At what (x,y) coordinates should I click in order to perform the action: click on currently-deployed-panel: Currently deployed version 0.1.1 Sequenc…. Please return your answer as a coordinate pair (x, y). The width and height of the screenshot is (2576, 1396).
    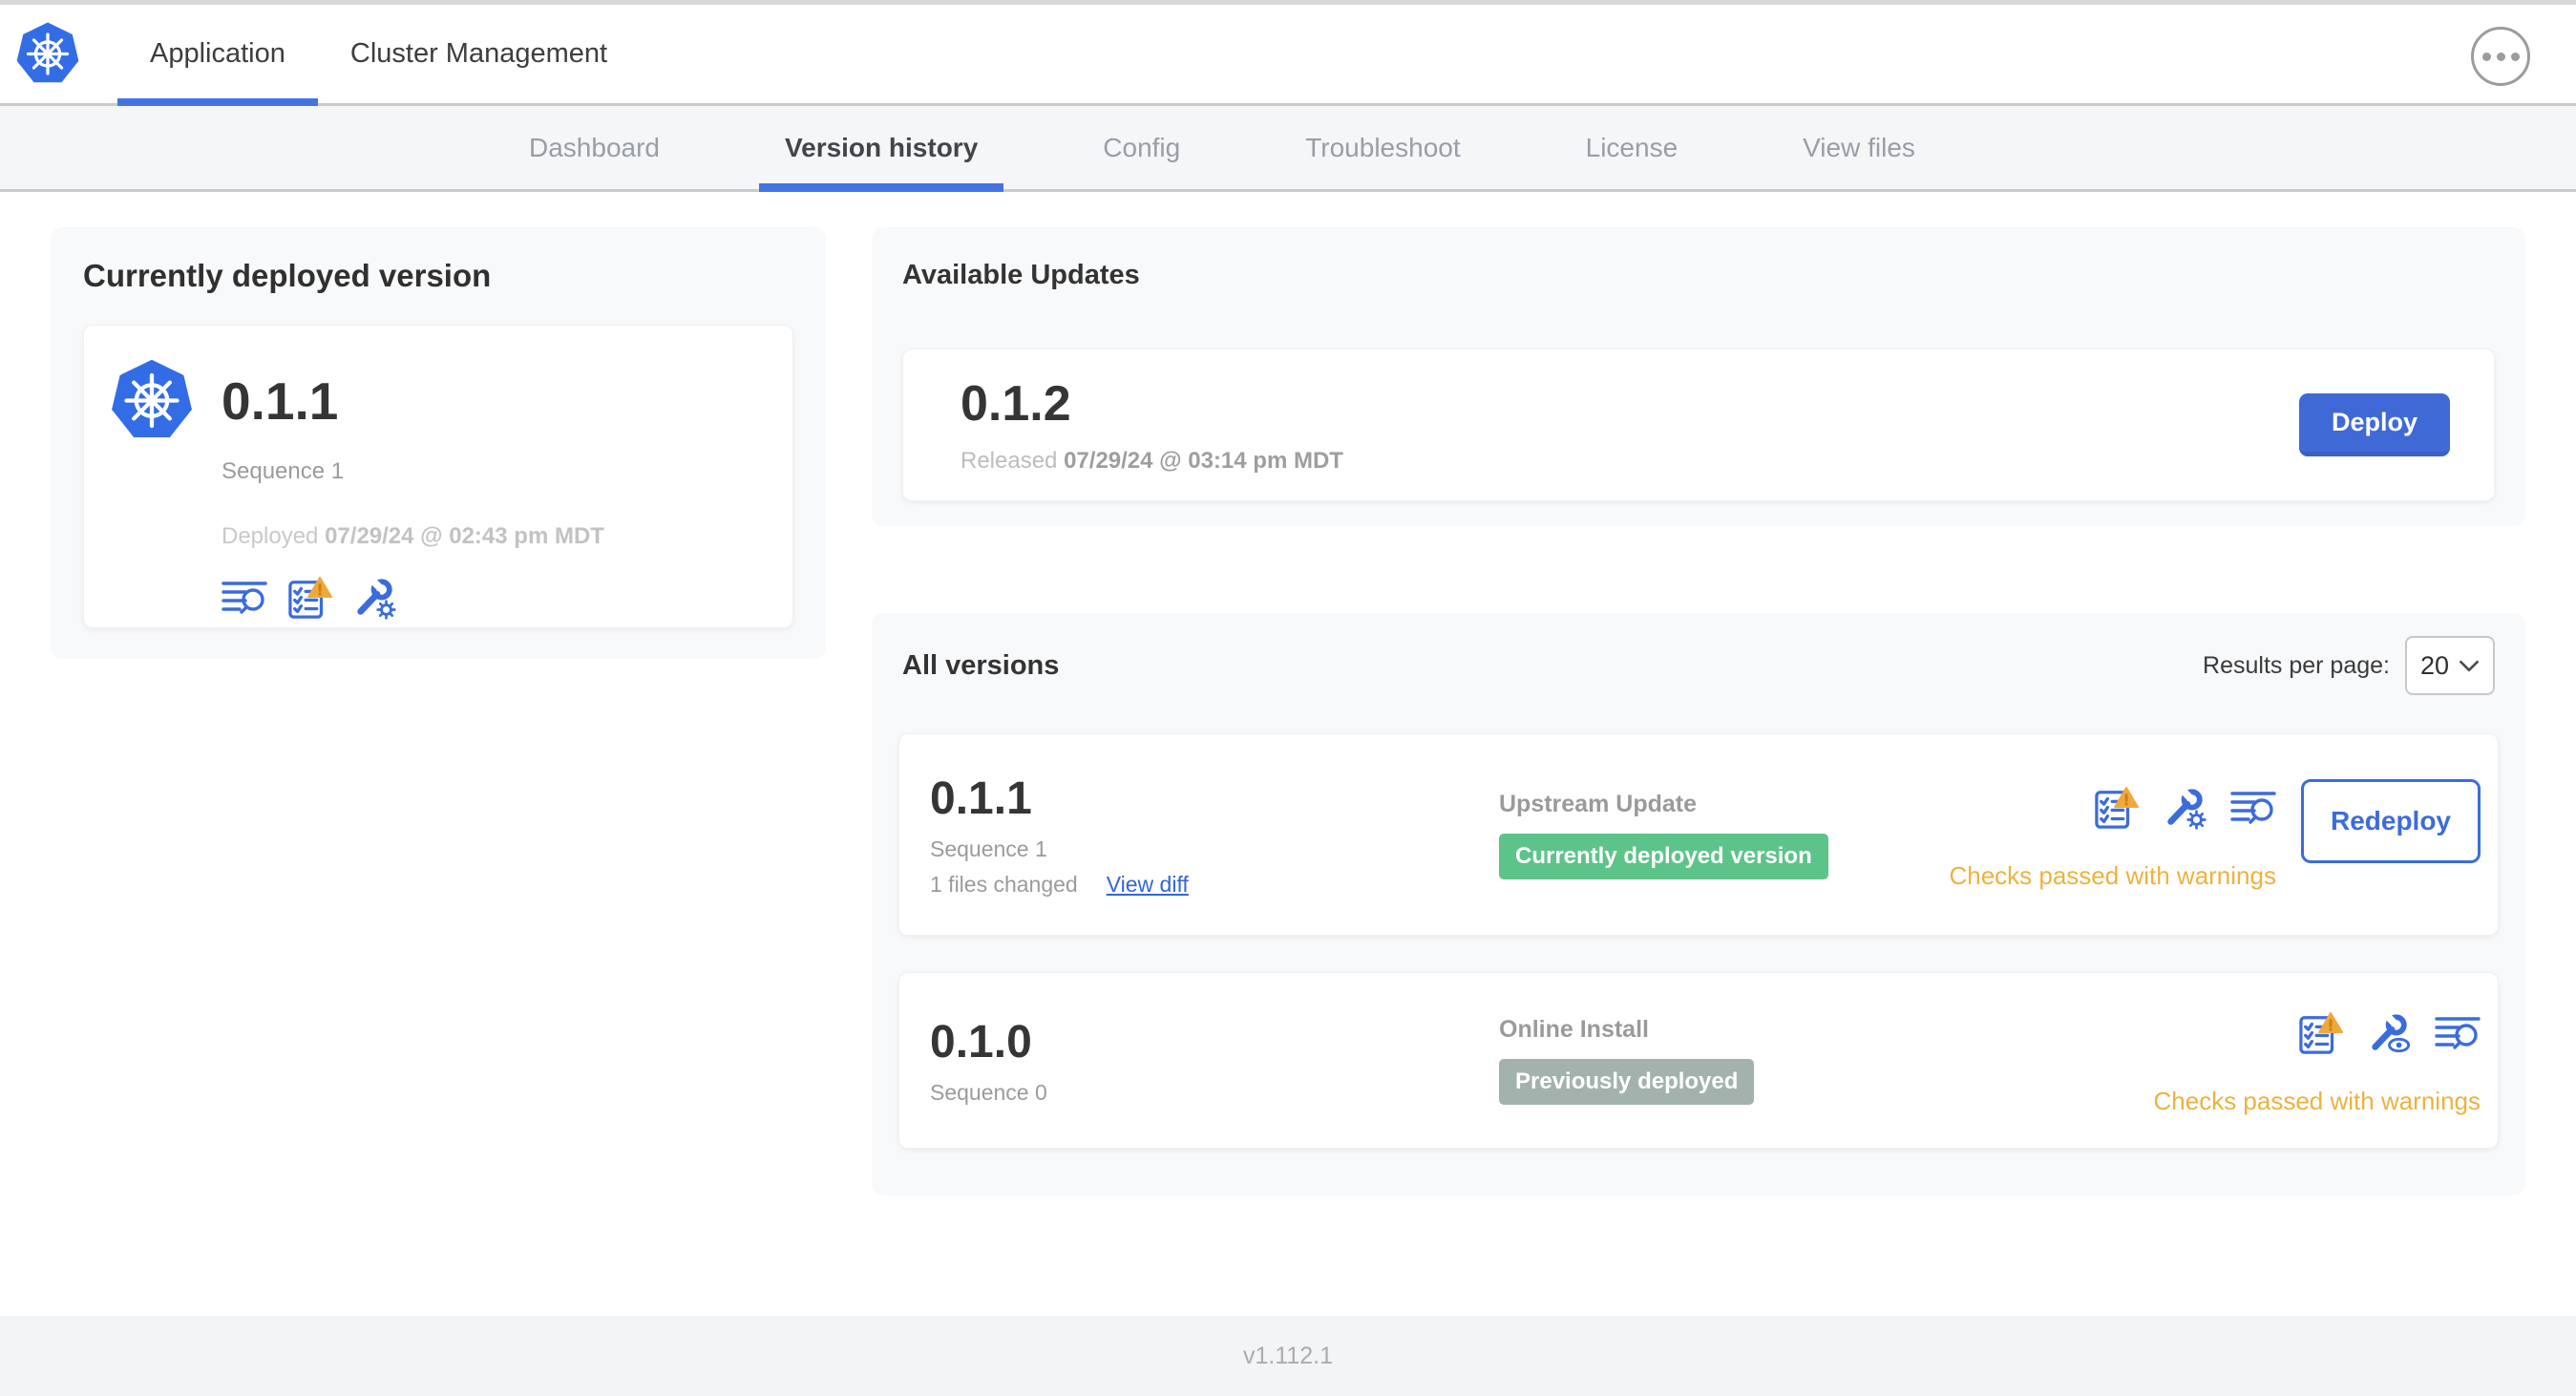
    Looking at the image, I should click on (438, 443).